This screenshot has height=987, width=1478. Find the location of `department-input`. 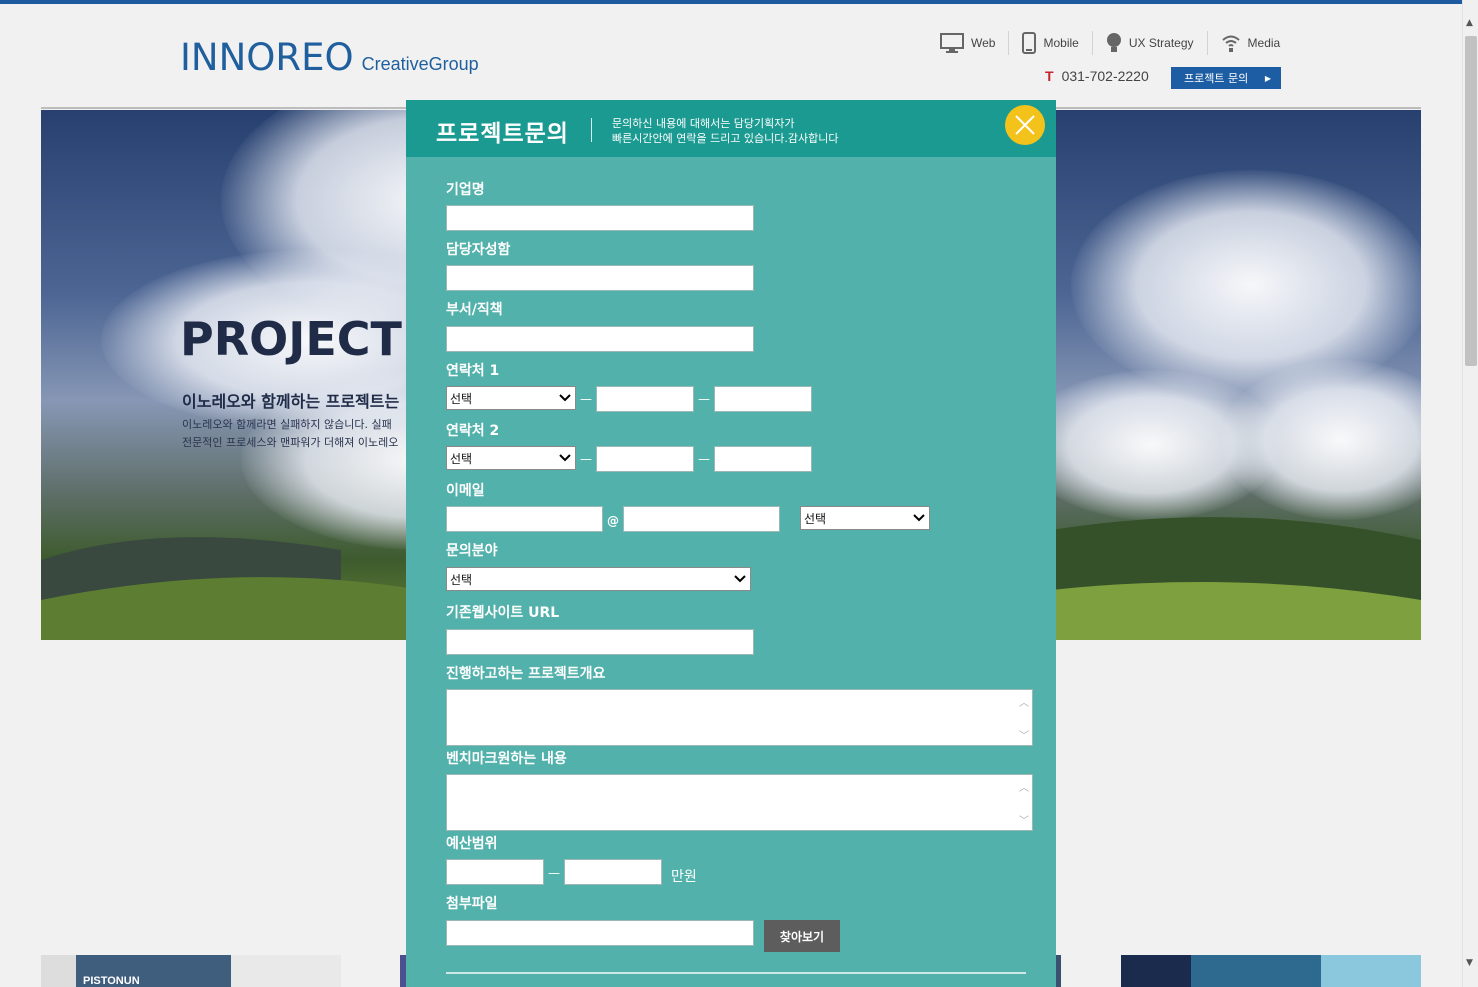

department-input is located at coordinates (600, 339).